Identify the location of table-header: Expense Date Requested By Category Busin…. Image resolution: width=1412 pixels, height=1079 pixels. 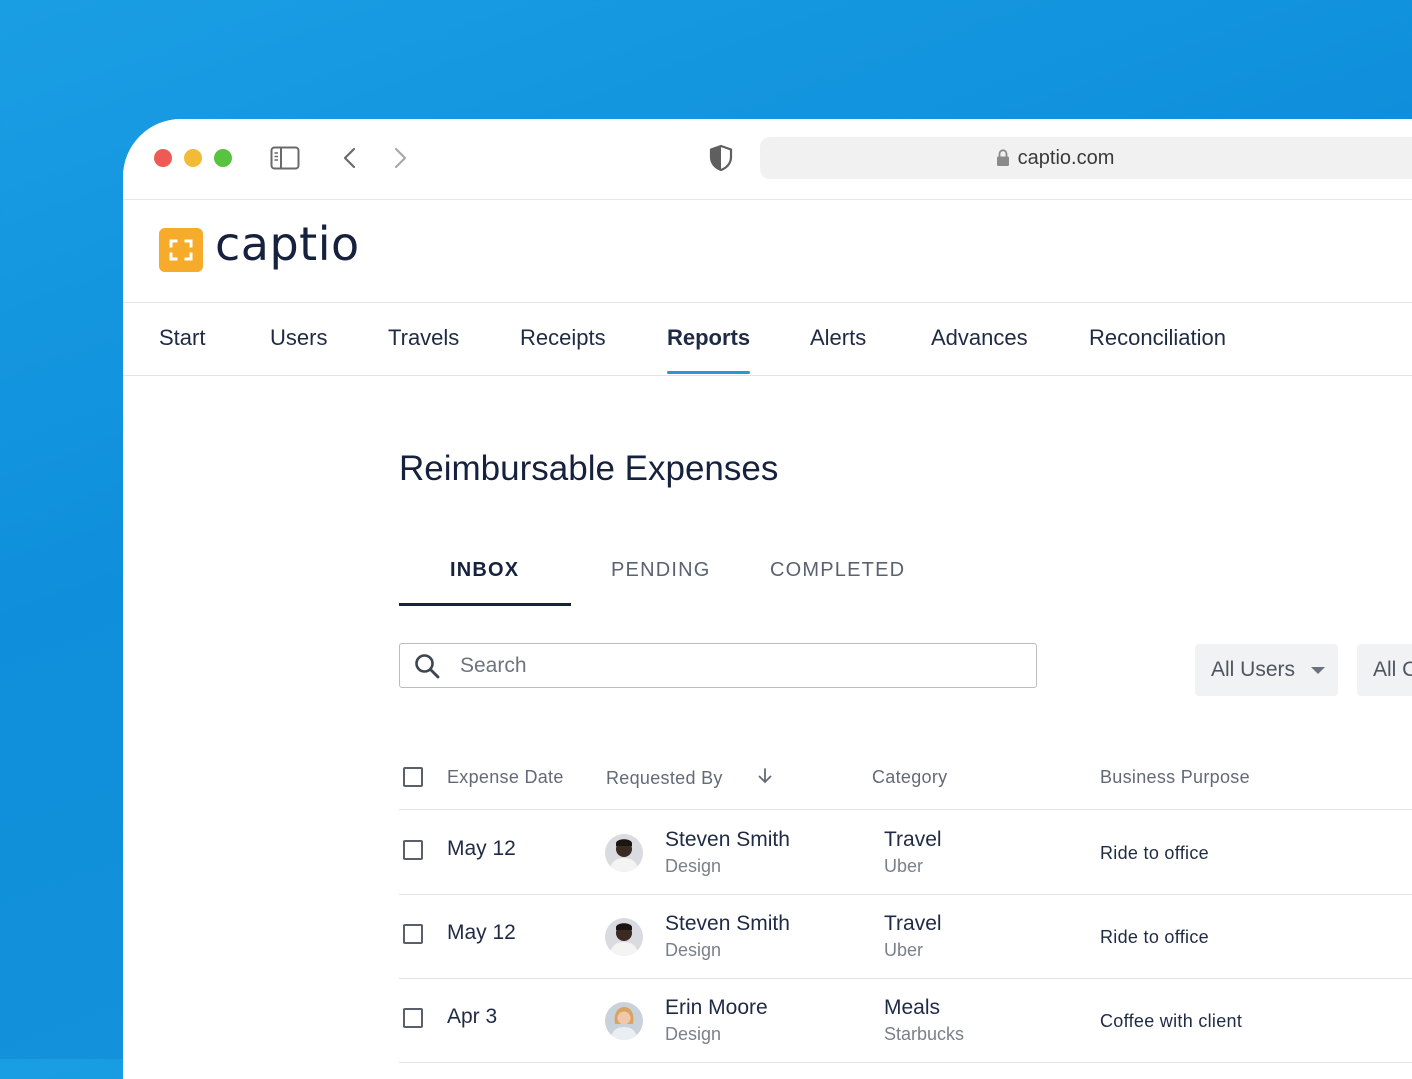
(905, 784).